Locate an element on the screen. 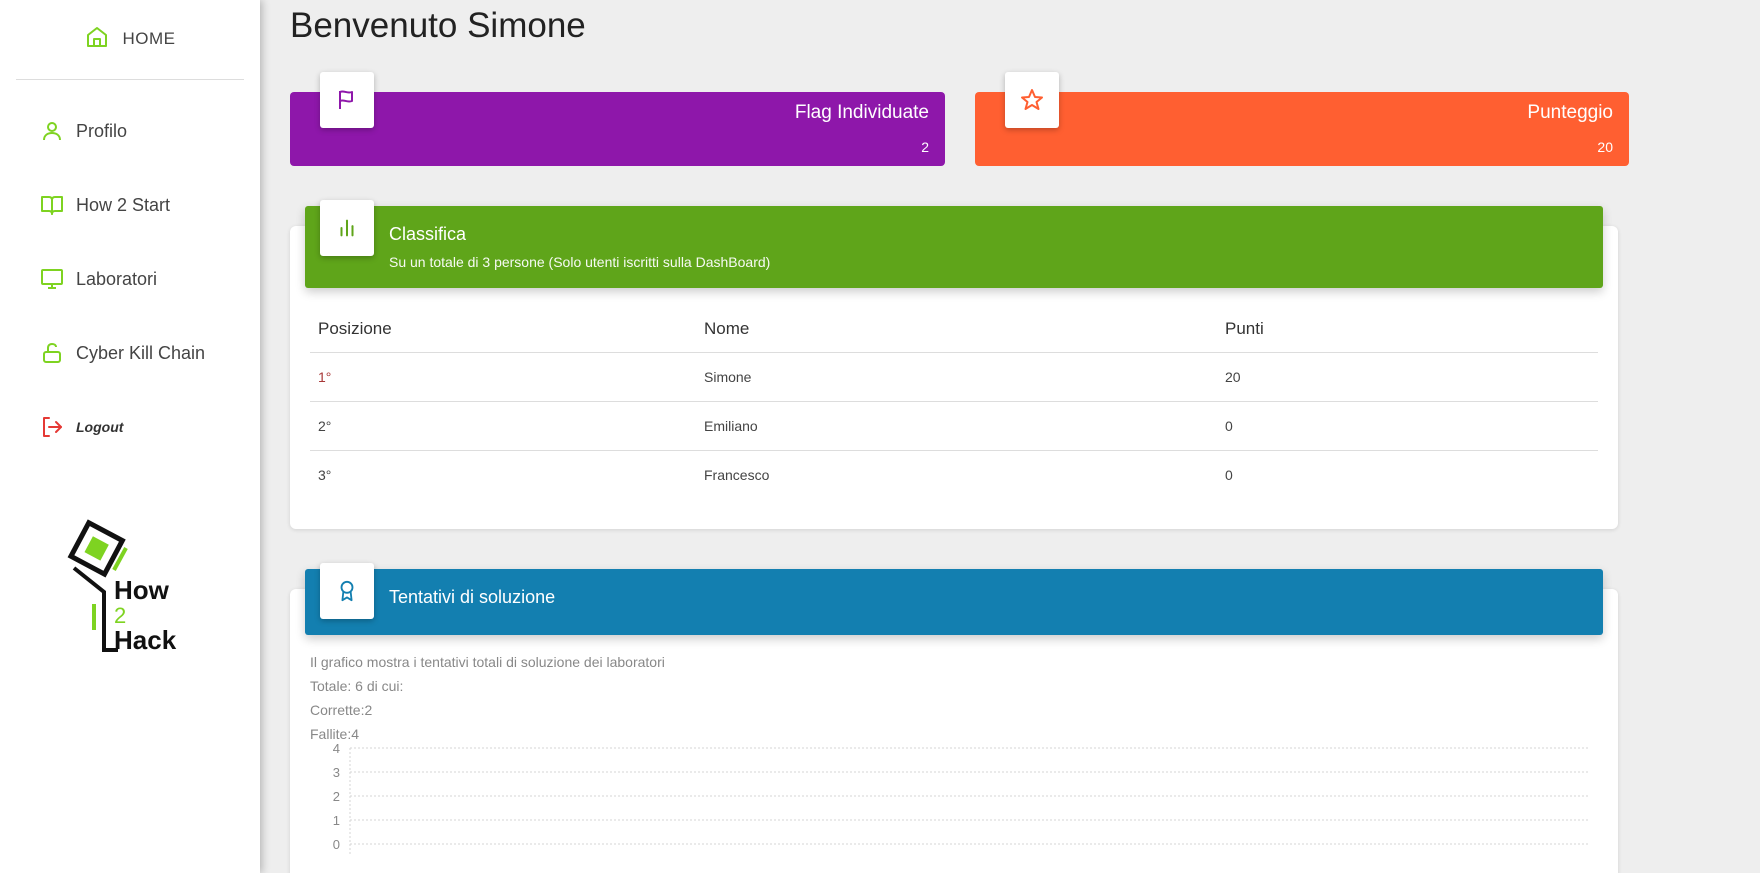  home-icon is located at coordinates (97, 39).